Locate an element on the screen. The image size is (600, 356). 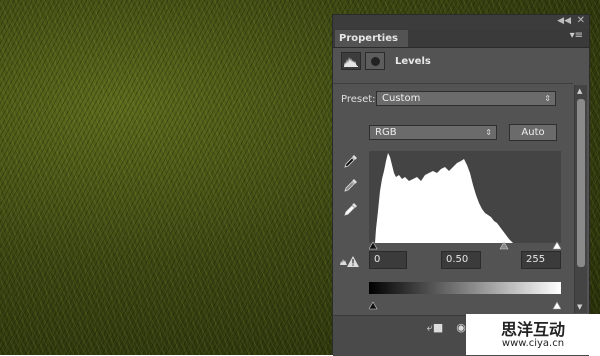
eyedropper-gray-icon is located at coordinates (351, 185).